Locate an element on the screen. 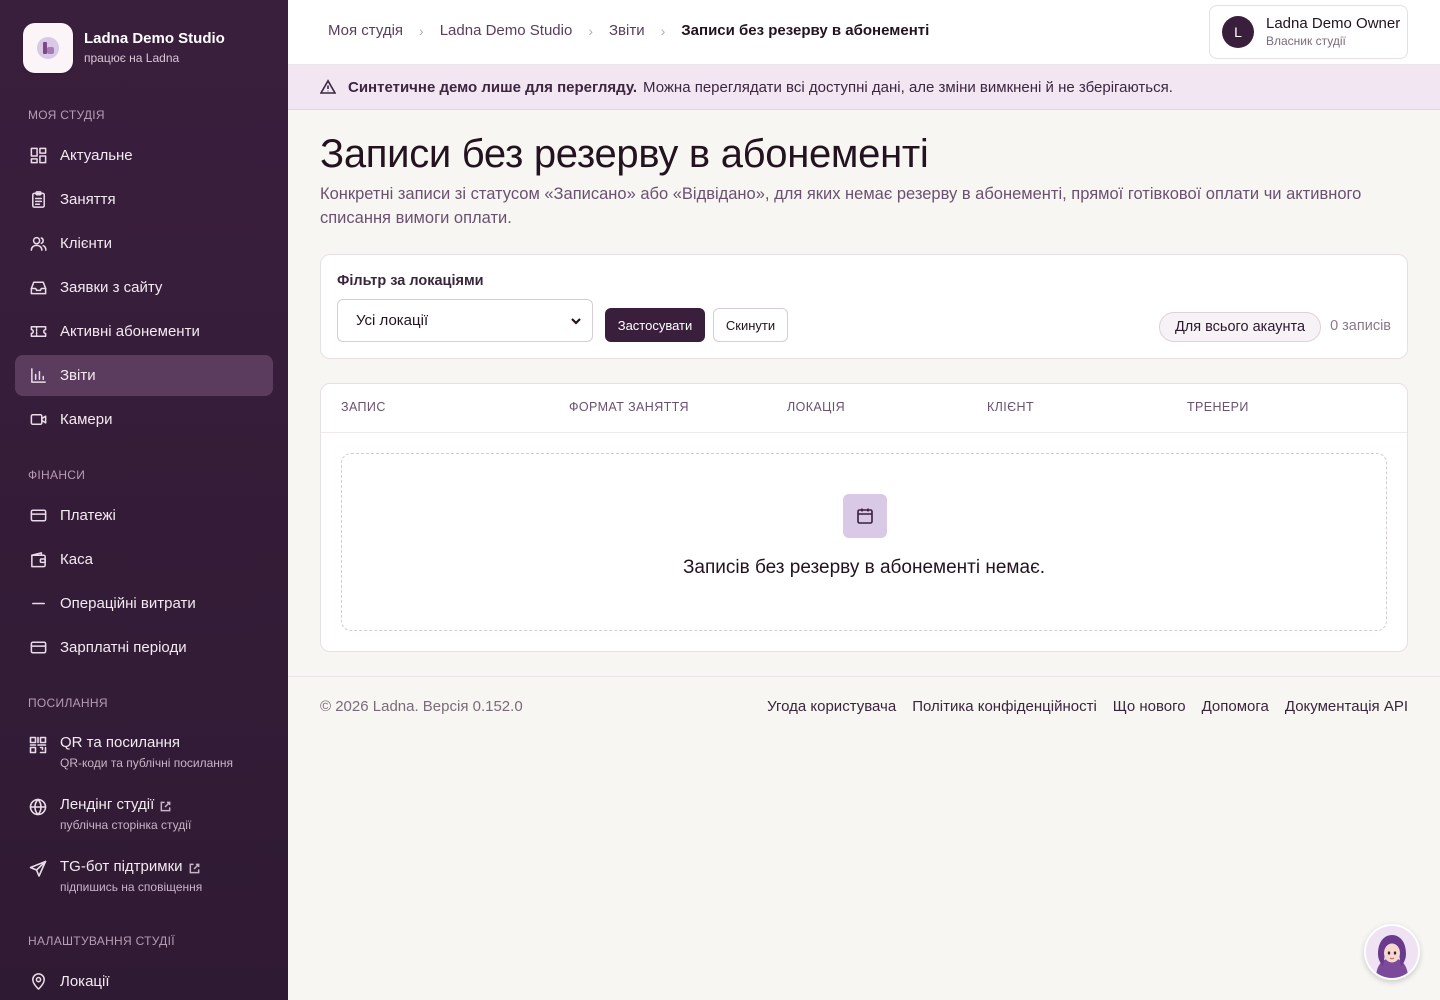  column-header-record: Запис is located at coordinates (363, 407).